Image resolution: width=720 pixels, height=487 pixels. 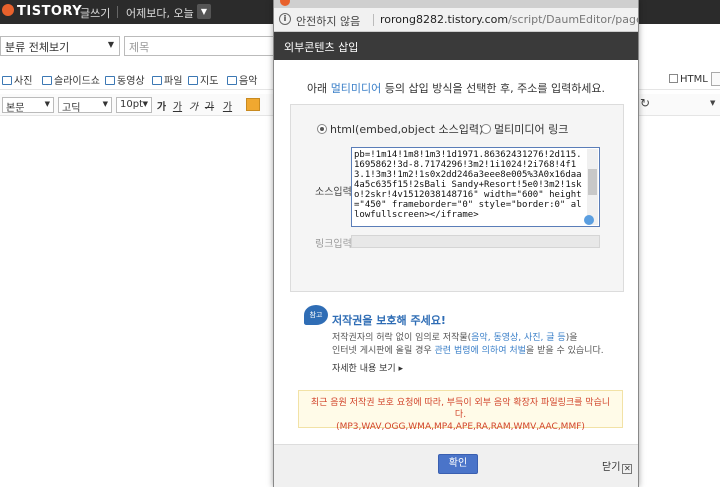 I want to click on slideshow-icon, so click(x=47, y=80).